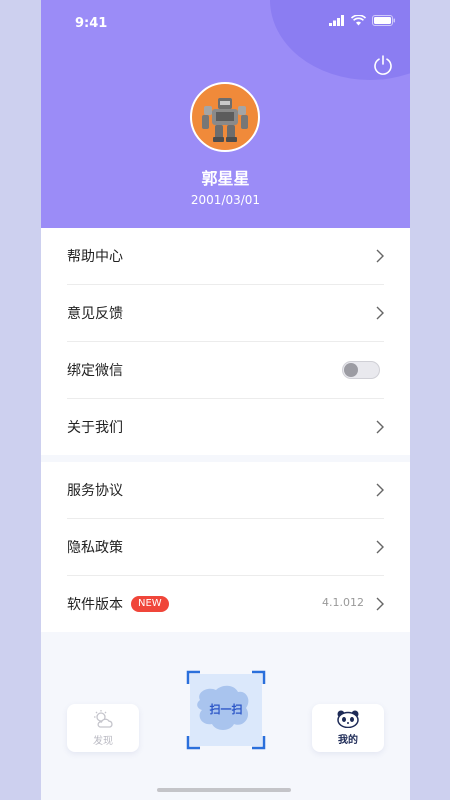  What do you see at coordinates (95, 257) in the screenshot?
I see `menu-item-label: 帮助中心` at bounding box center [95, 257].